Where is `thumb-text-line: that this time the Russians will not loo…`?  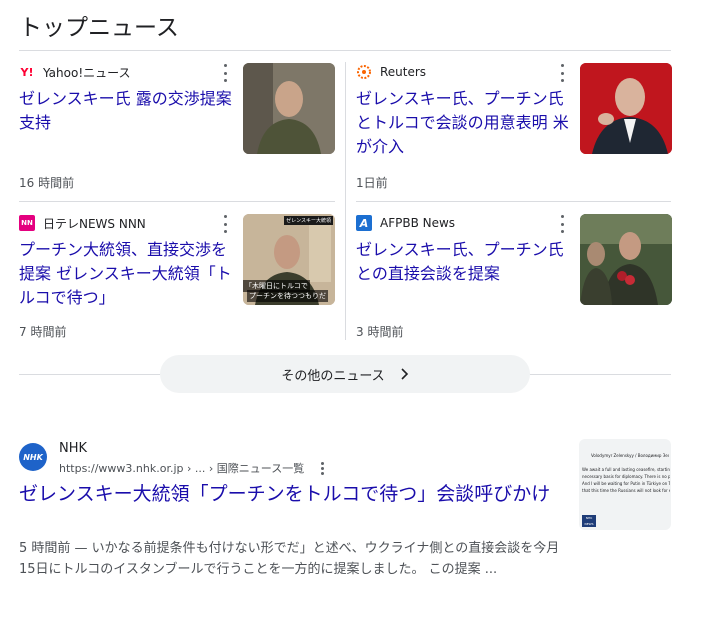
thumb-text-line: that this time the Russians will not loo… is located at coordinates (626, 490).